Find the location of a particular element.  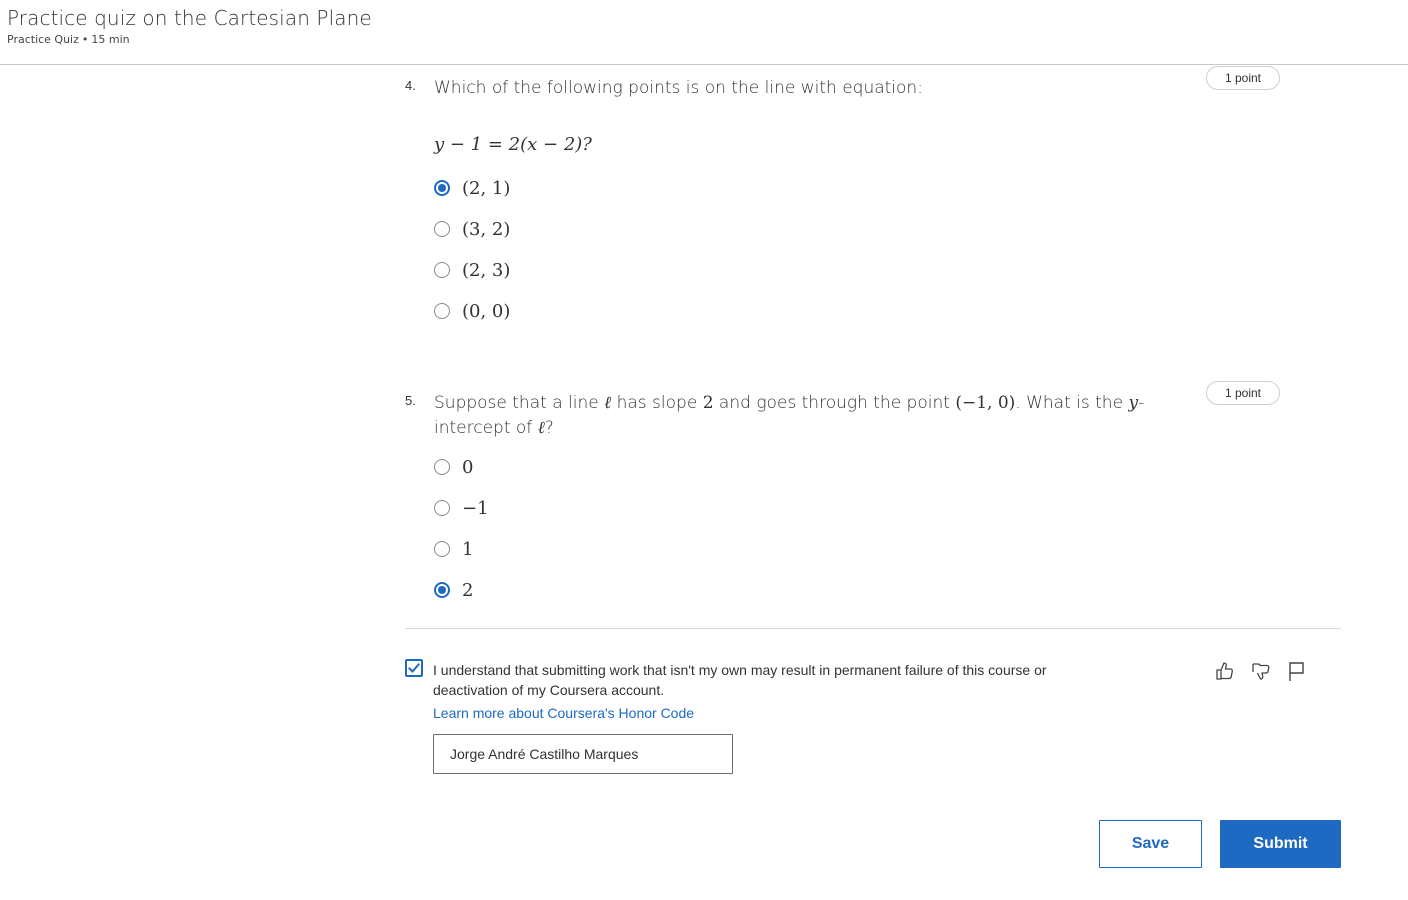

text-part: ? is located at coordinates (549, 428).